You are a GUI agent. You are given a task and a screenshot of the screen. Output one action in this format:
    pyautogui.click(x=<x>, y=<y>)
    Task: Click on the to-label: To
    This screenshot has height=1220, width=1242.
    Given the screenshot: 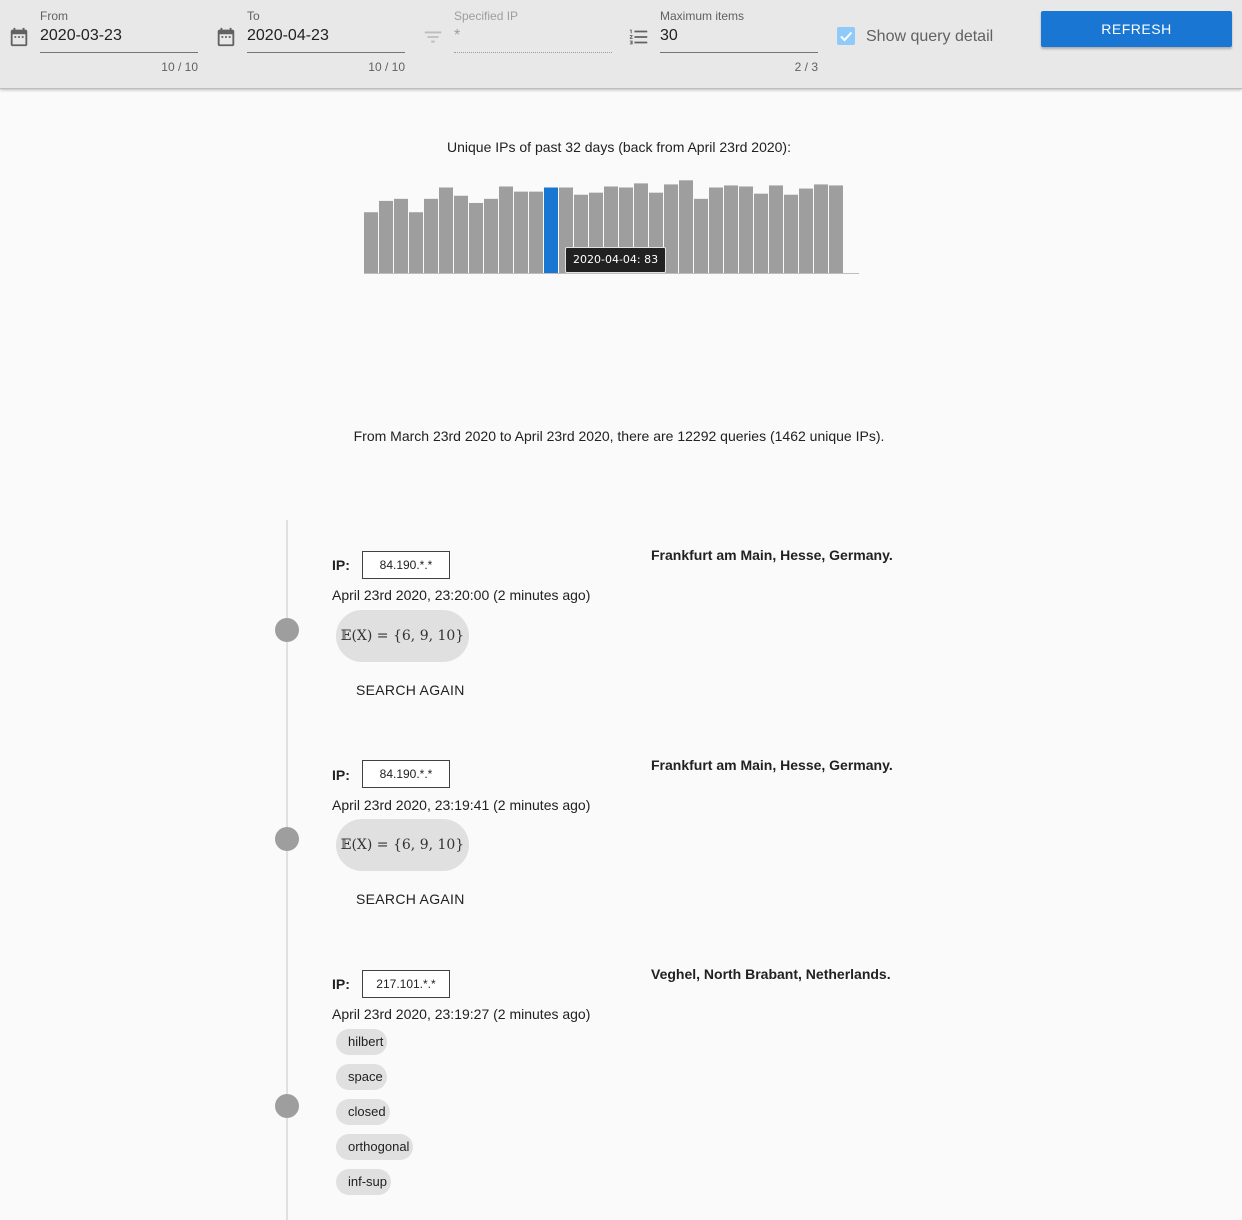 What is the action you would take?
    pyautogui.click(x=253, y=16)
    